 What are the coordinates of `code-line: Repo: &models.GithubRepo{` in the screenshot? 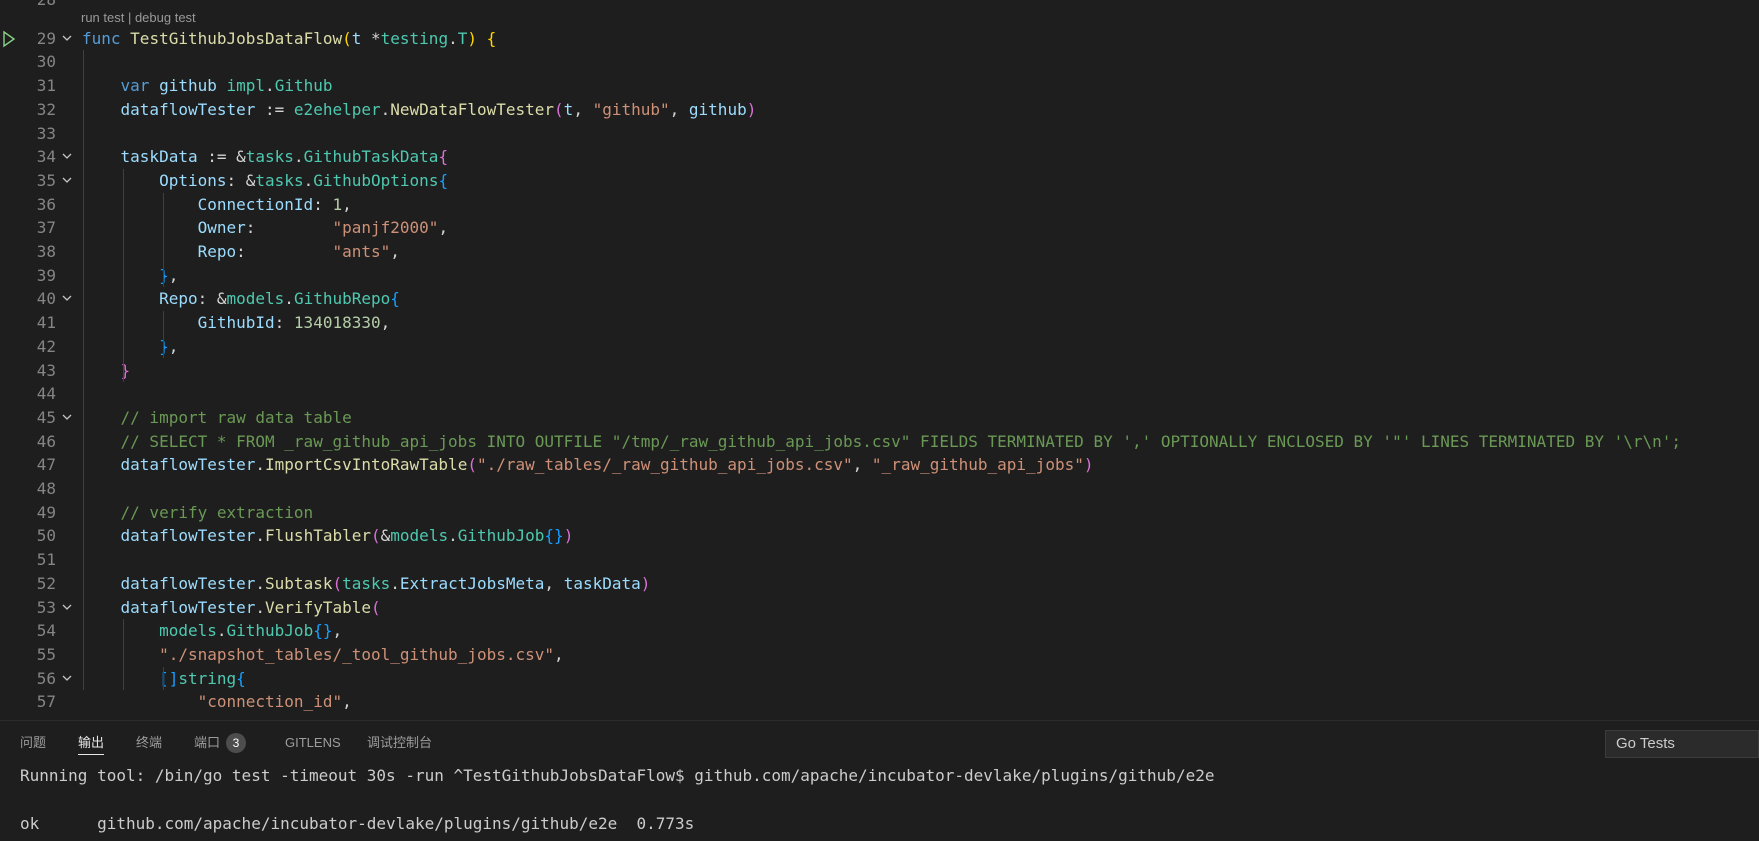 It's located at (241, 299).